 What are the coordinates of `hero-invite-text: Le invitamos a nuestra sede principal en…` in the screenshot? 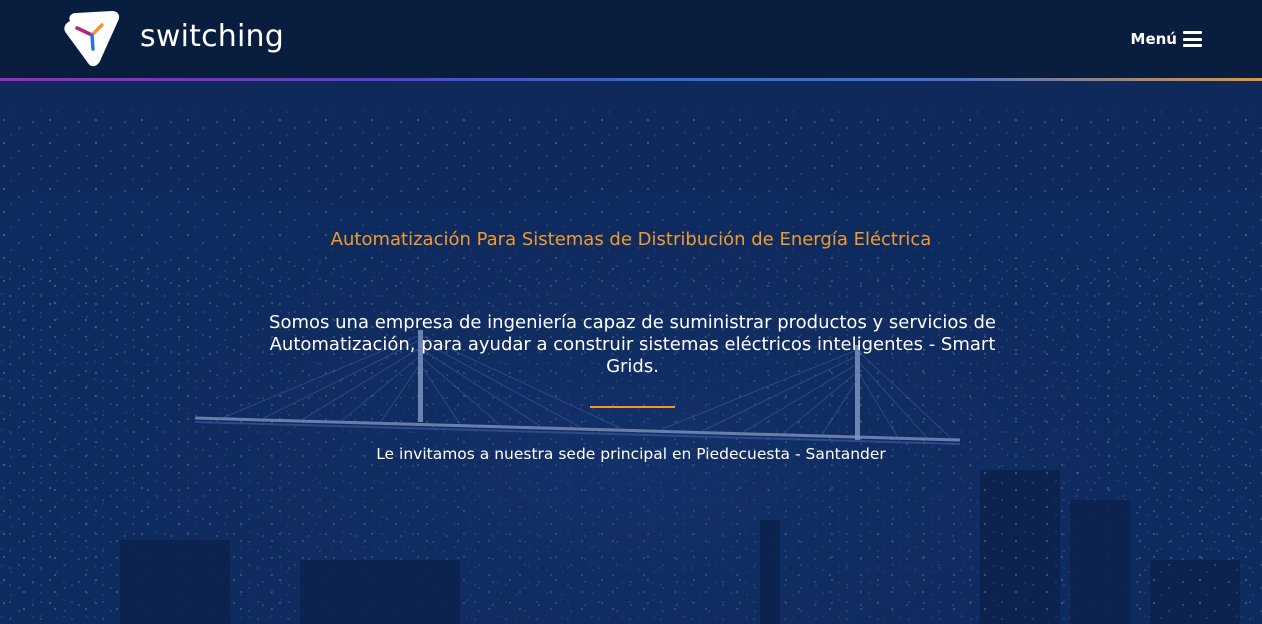 It's located at (631, 454).